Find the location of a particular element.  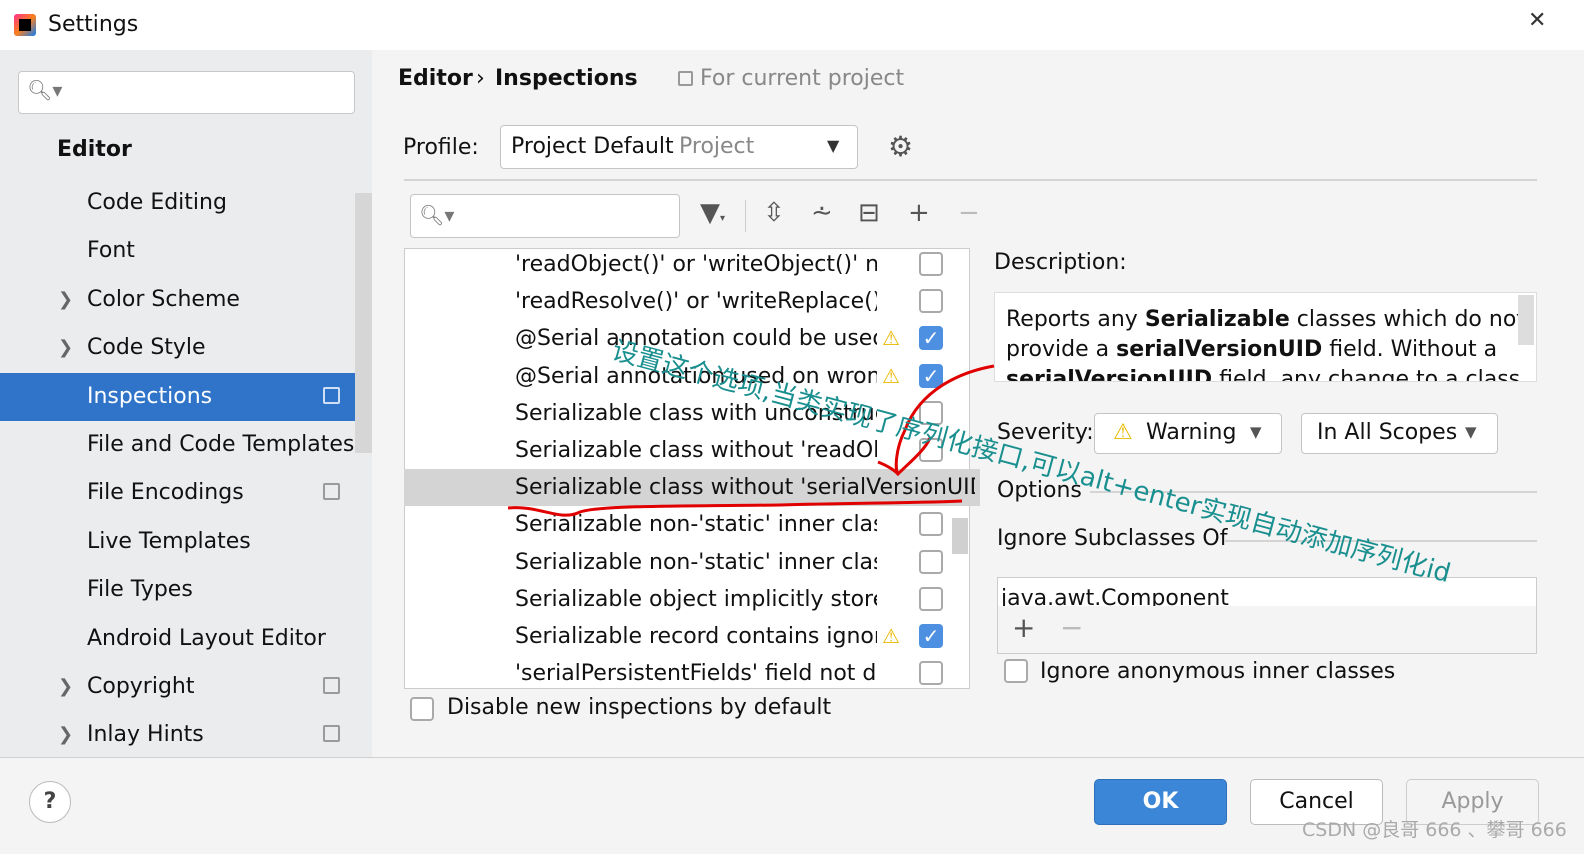

ink-annotation is located at coordinates (751, 440).